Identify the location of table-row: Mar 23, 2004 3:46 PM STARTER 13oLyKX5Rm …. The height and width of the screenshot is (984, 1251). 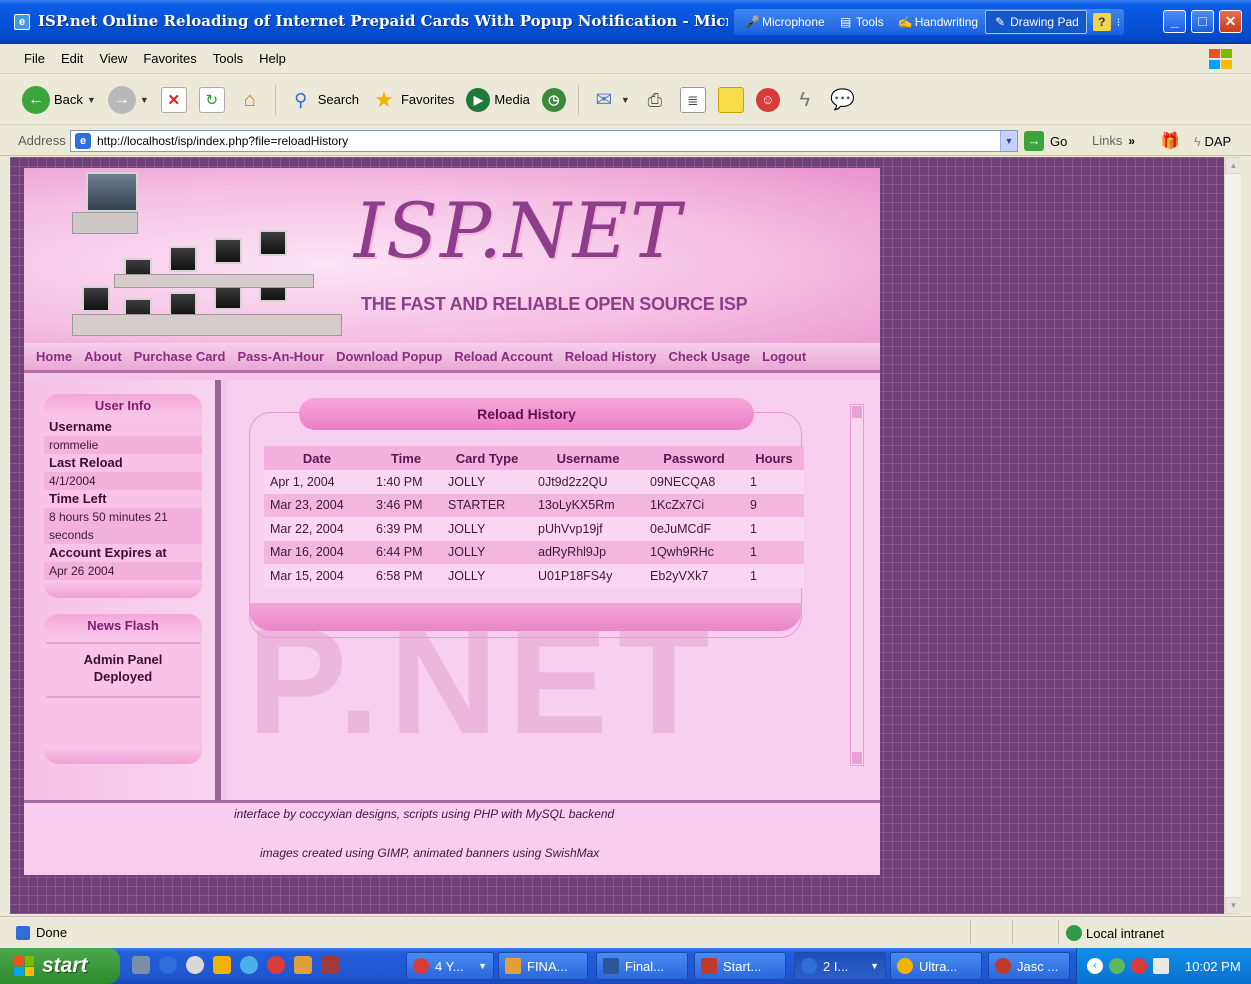
(534, 505).